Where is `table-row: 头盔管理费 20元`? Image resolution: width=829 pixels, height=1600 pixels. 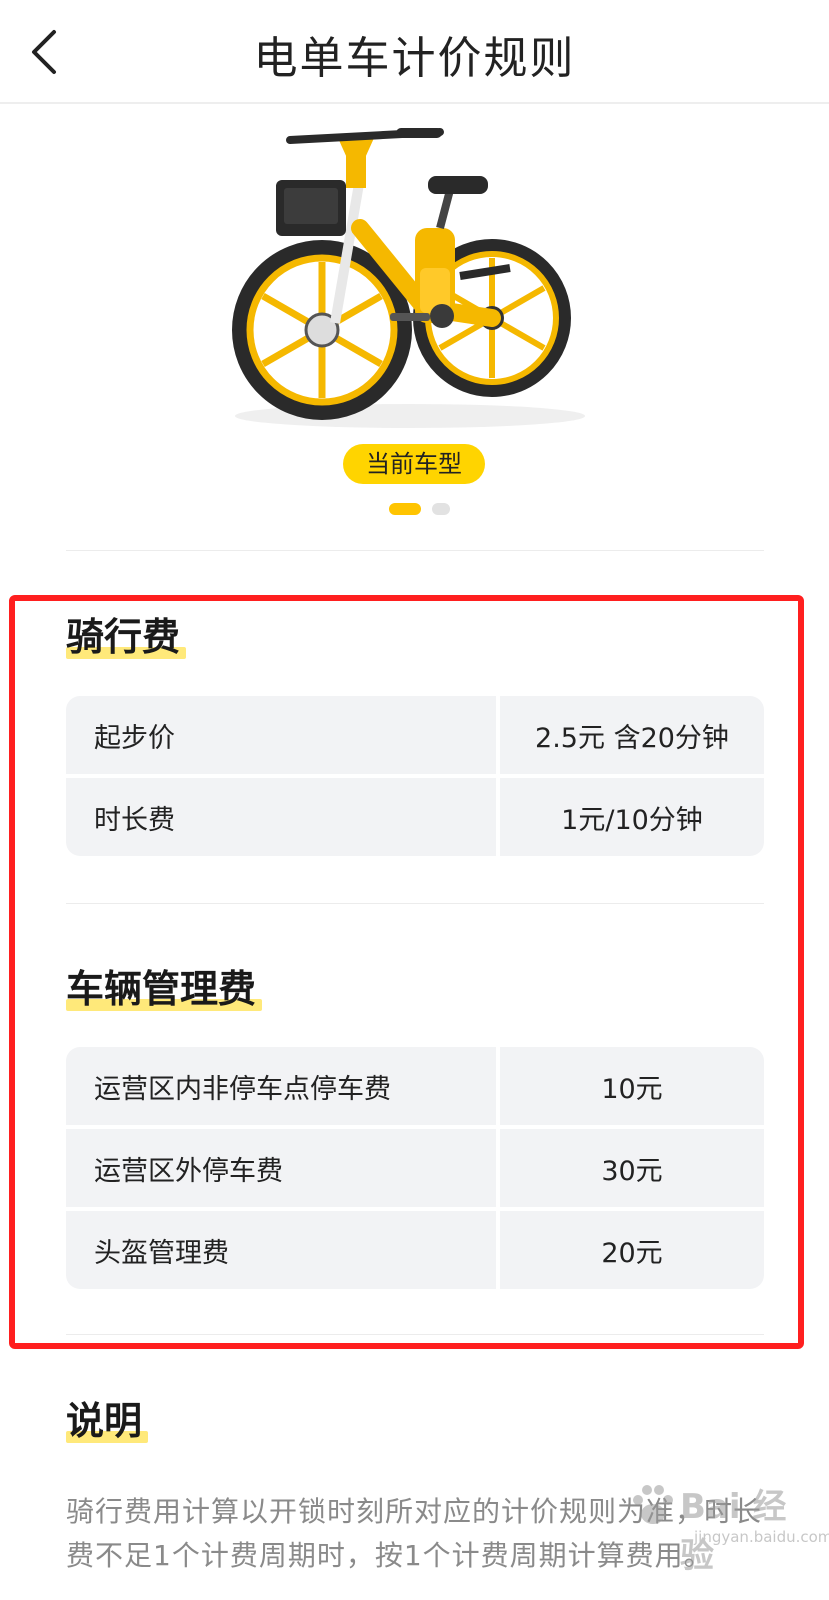
table-row: 头盔管理费 20元 is located at coordinates (415, 1250).